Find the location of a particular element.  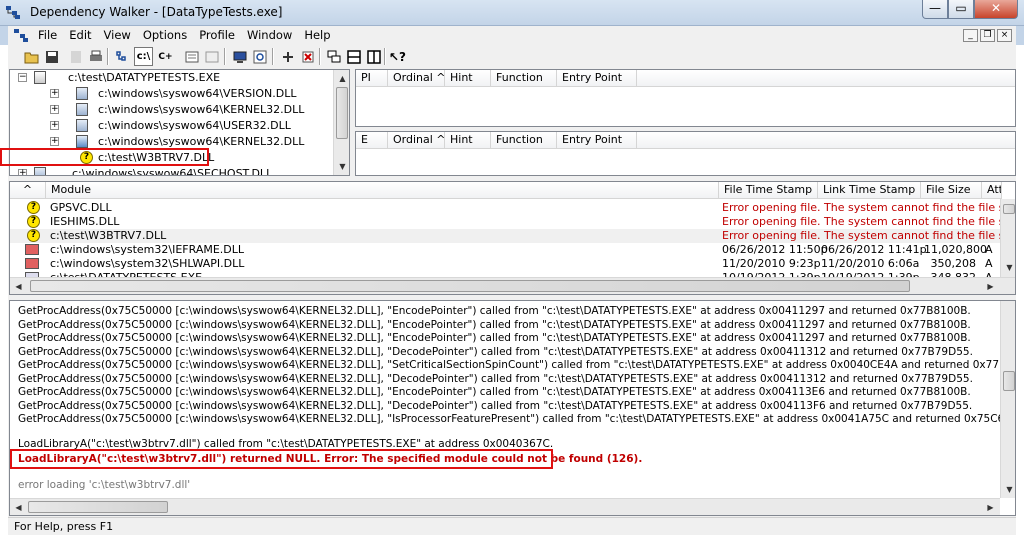

log-line-final: error loading 'c:\test\w3btrv7.dll' is located at coordinates (104, 485).